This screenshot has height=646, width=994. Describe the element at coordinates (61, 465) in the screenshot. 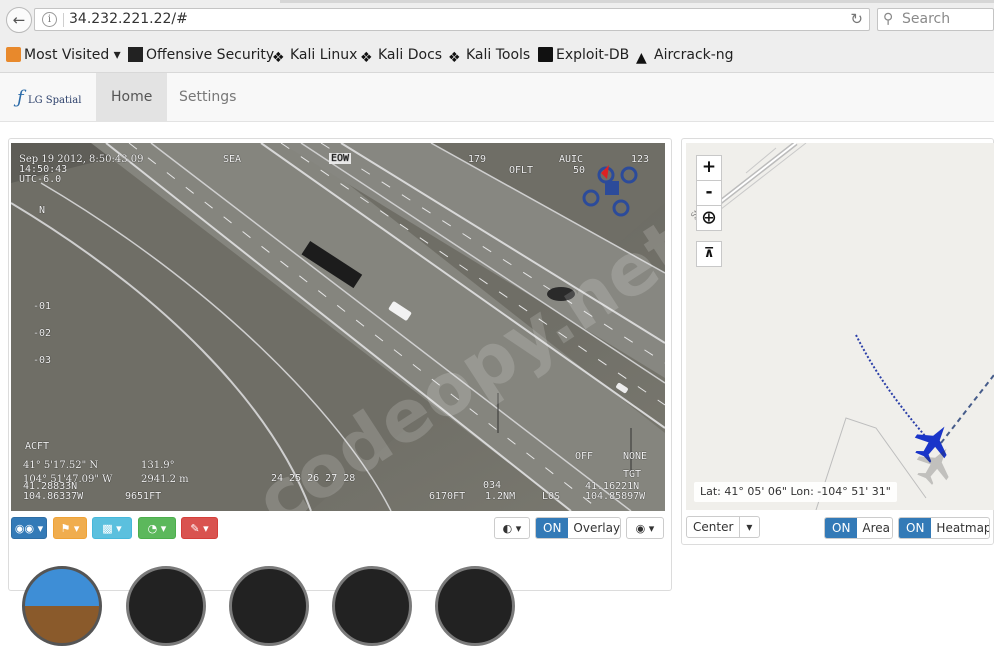

I see `video-lat: 41° 5'17.52" N` at that location.